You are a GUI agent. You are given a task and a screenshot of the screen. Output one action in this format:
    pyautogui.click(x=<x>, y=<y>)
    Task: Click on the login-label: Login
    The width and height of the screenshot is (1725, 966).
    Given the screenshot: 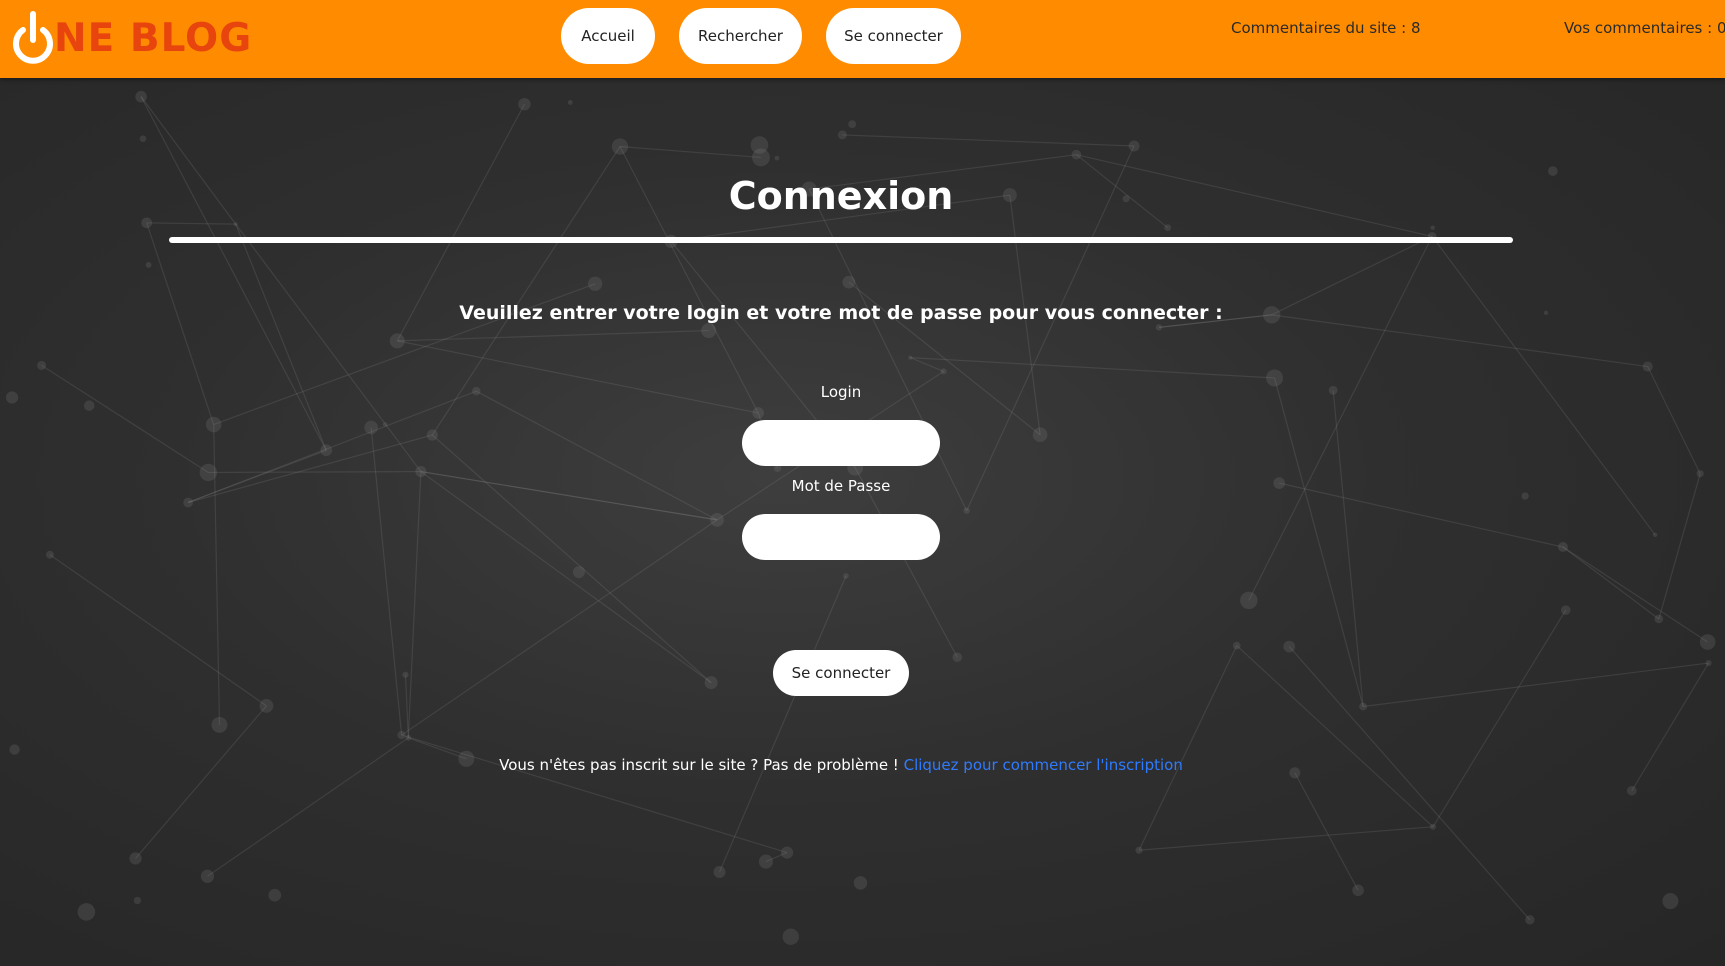 What is the action you would take?
    pyautogui.click(x=841, y=392)
    